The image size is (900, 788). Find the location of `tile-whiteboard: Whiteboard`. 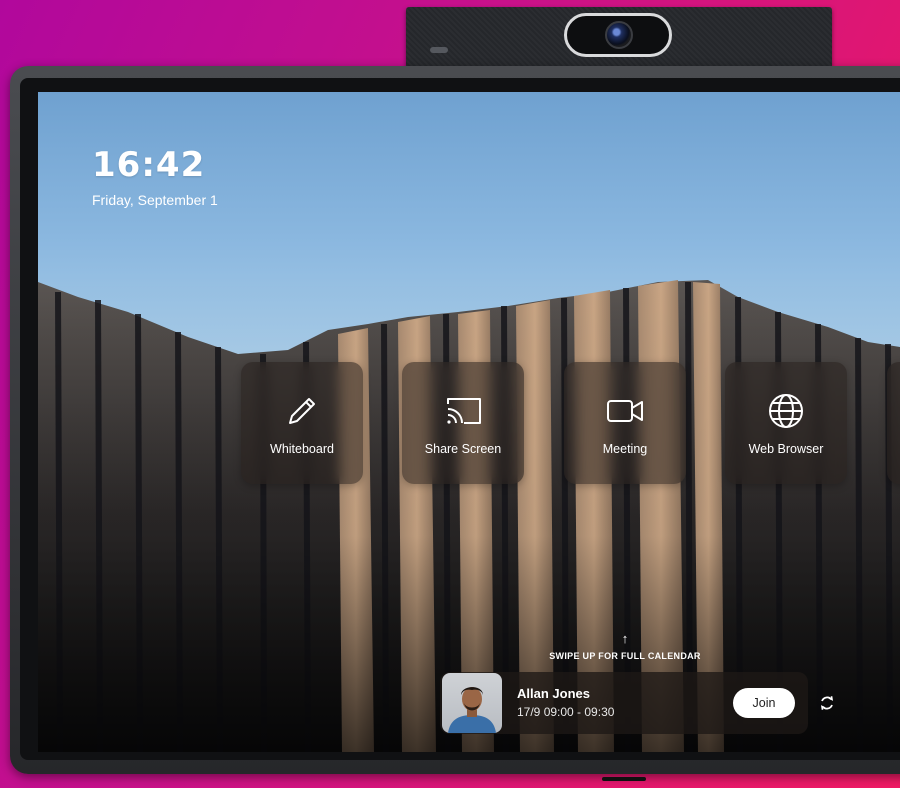

tile-whiteboard: Whiteboard is located at coordinates (302, 423).